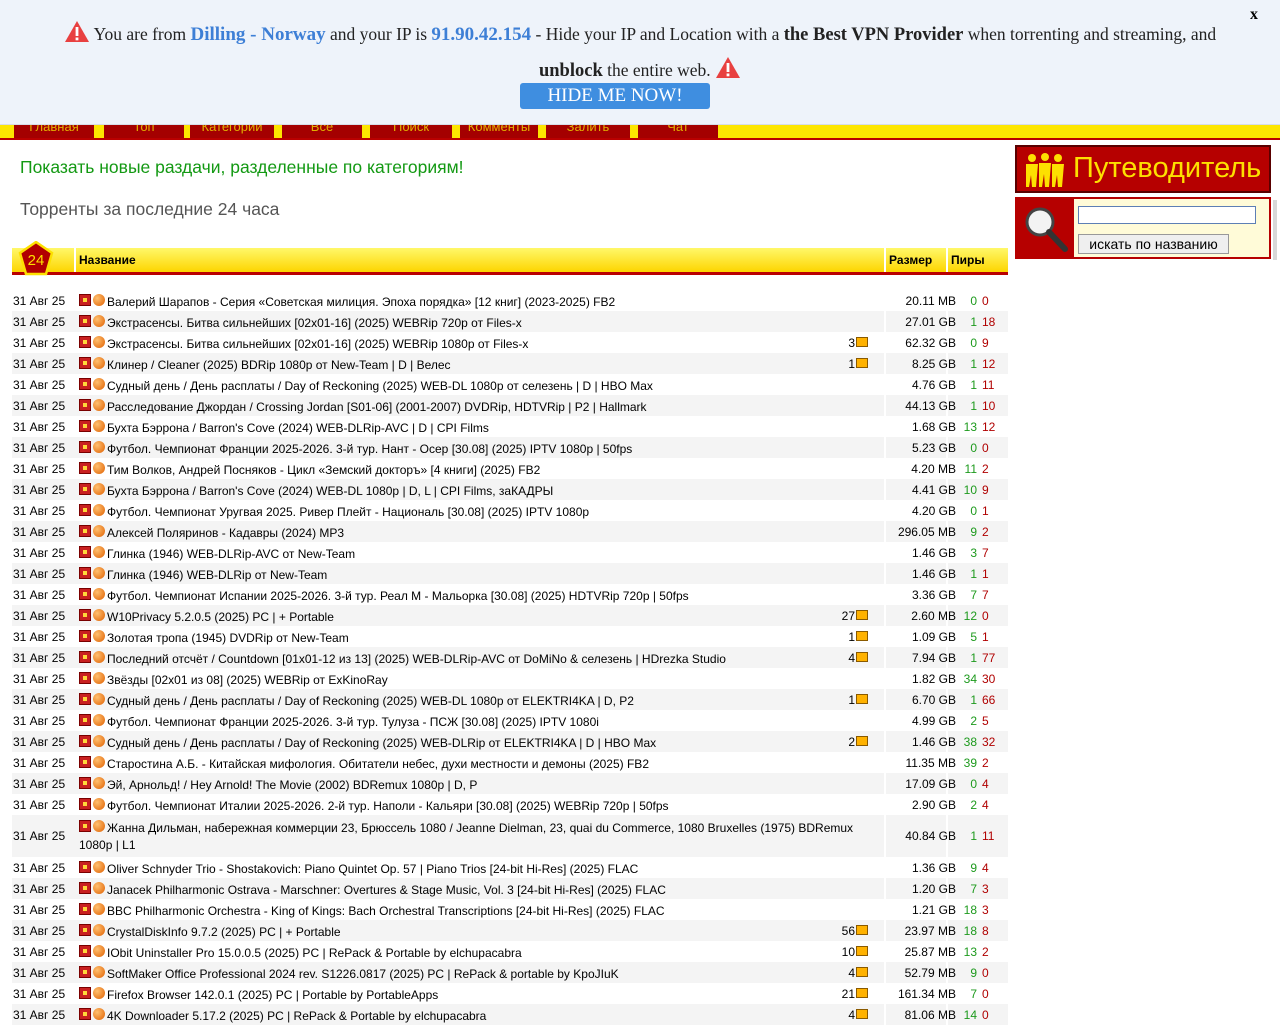 The width and height of the screenshot is (1280, 1025). What do you see at coordinates (848, 994) in the screenshot?
I see `comments-count: 21` at bounding box center [848, 994].